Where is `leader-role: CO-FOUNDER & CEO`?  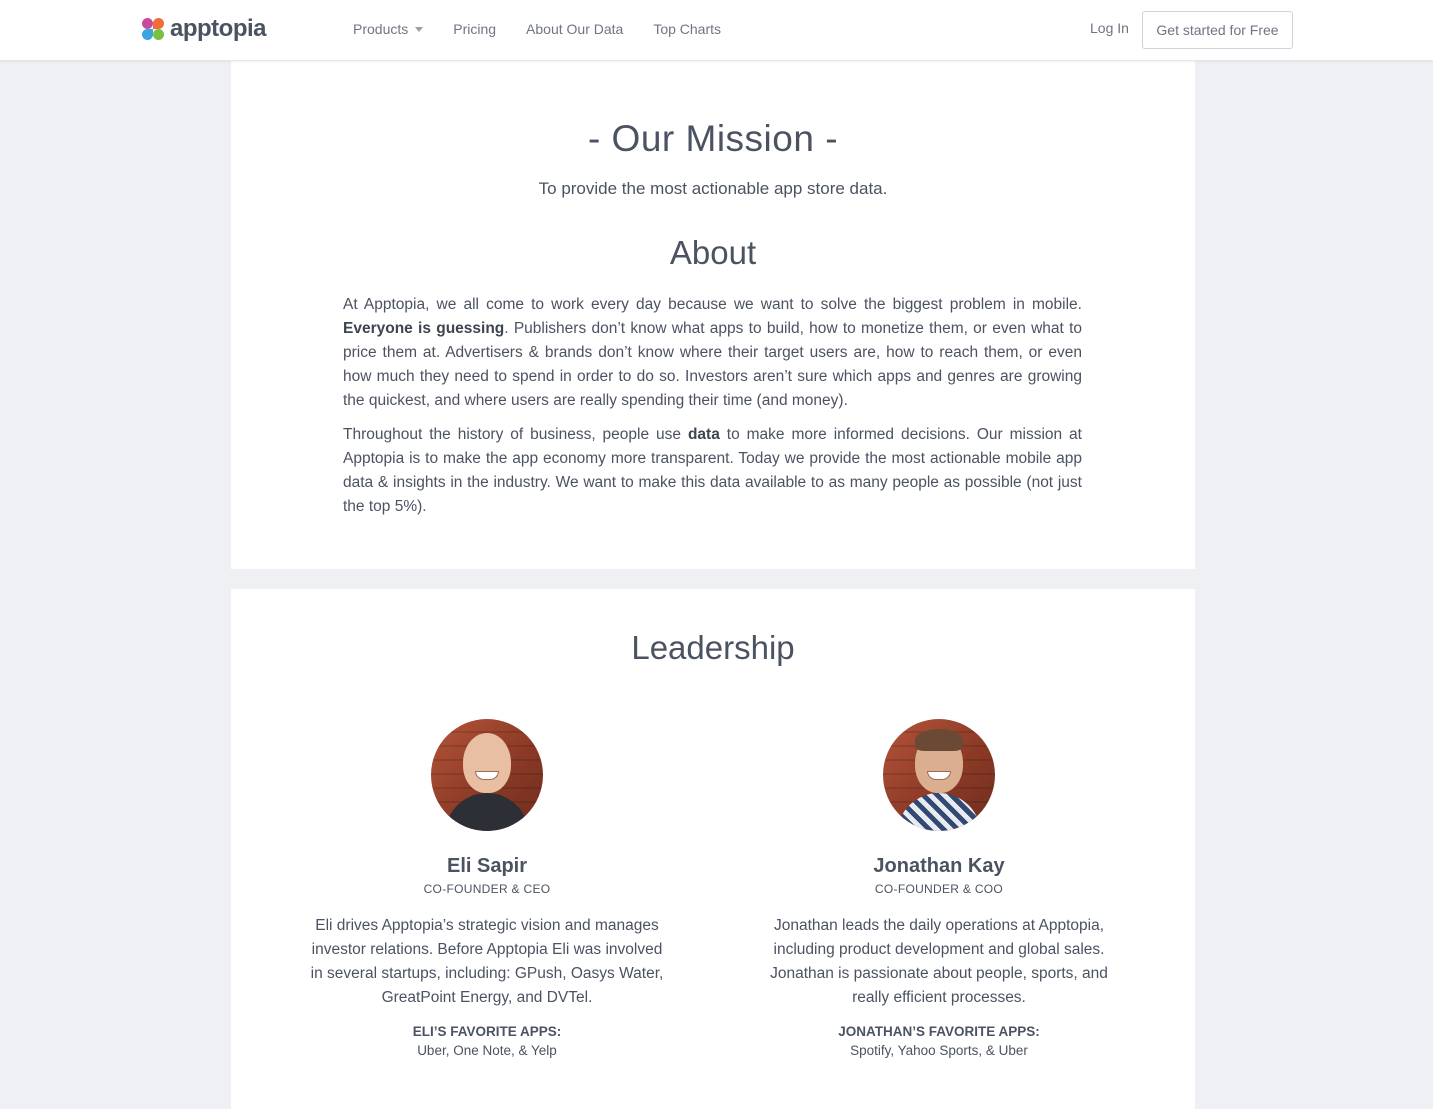 leader-role: CO-FOUNDER & CEO is located at coordinates (487, 889).